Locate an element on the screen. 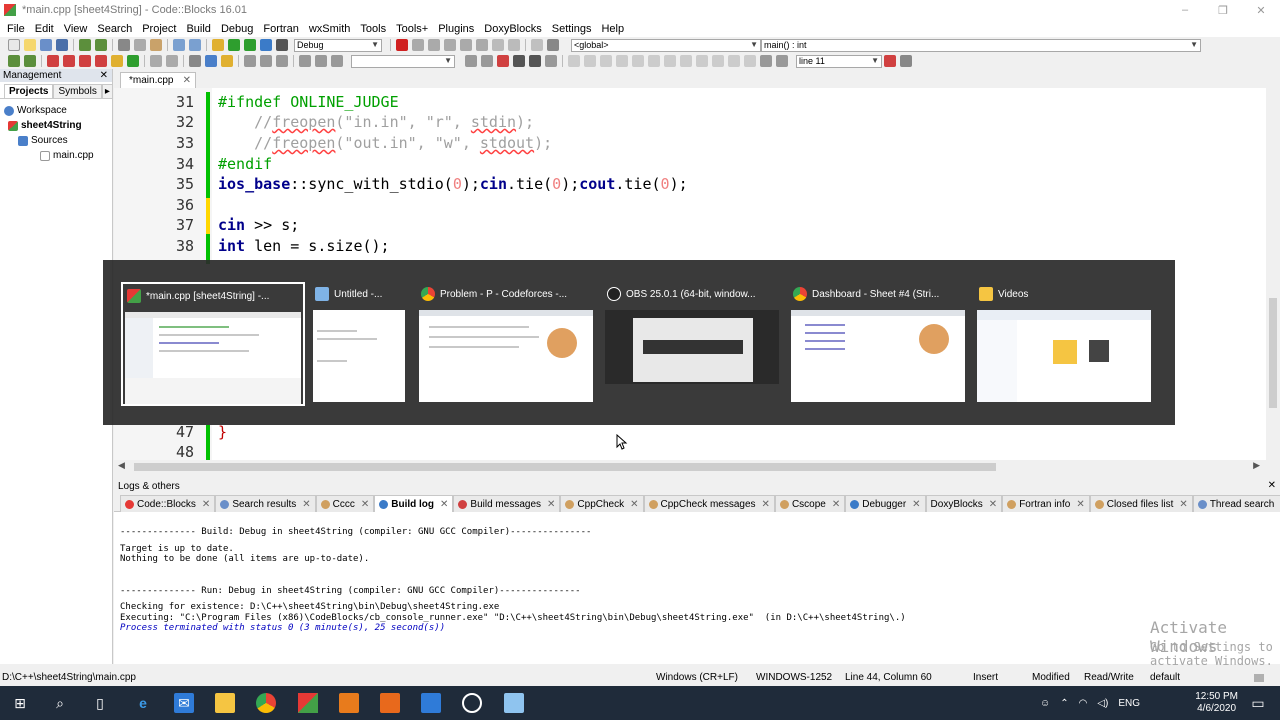  edge-icon: e is located at coordinates (143, 703).